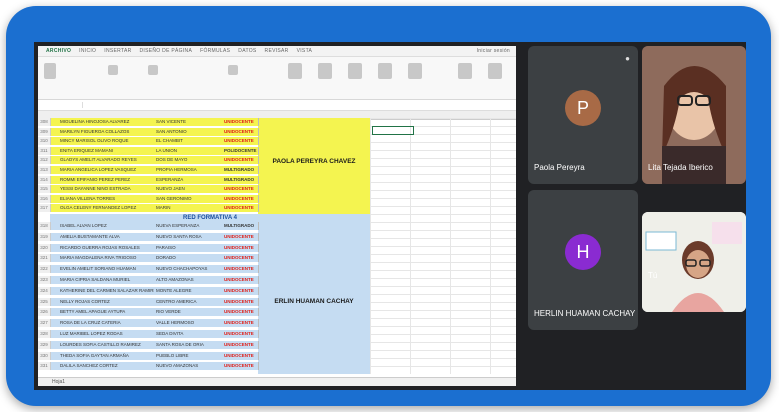  Describe the element at coordinates (583, 260) in the screenshot. I see `participant-tile-herlin: H HERLIN HUAMAN CACHAY` at that location.